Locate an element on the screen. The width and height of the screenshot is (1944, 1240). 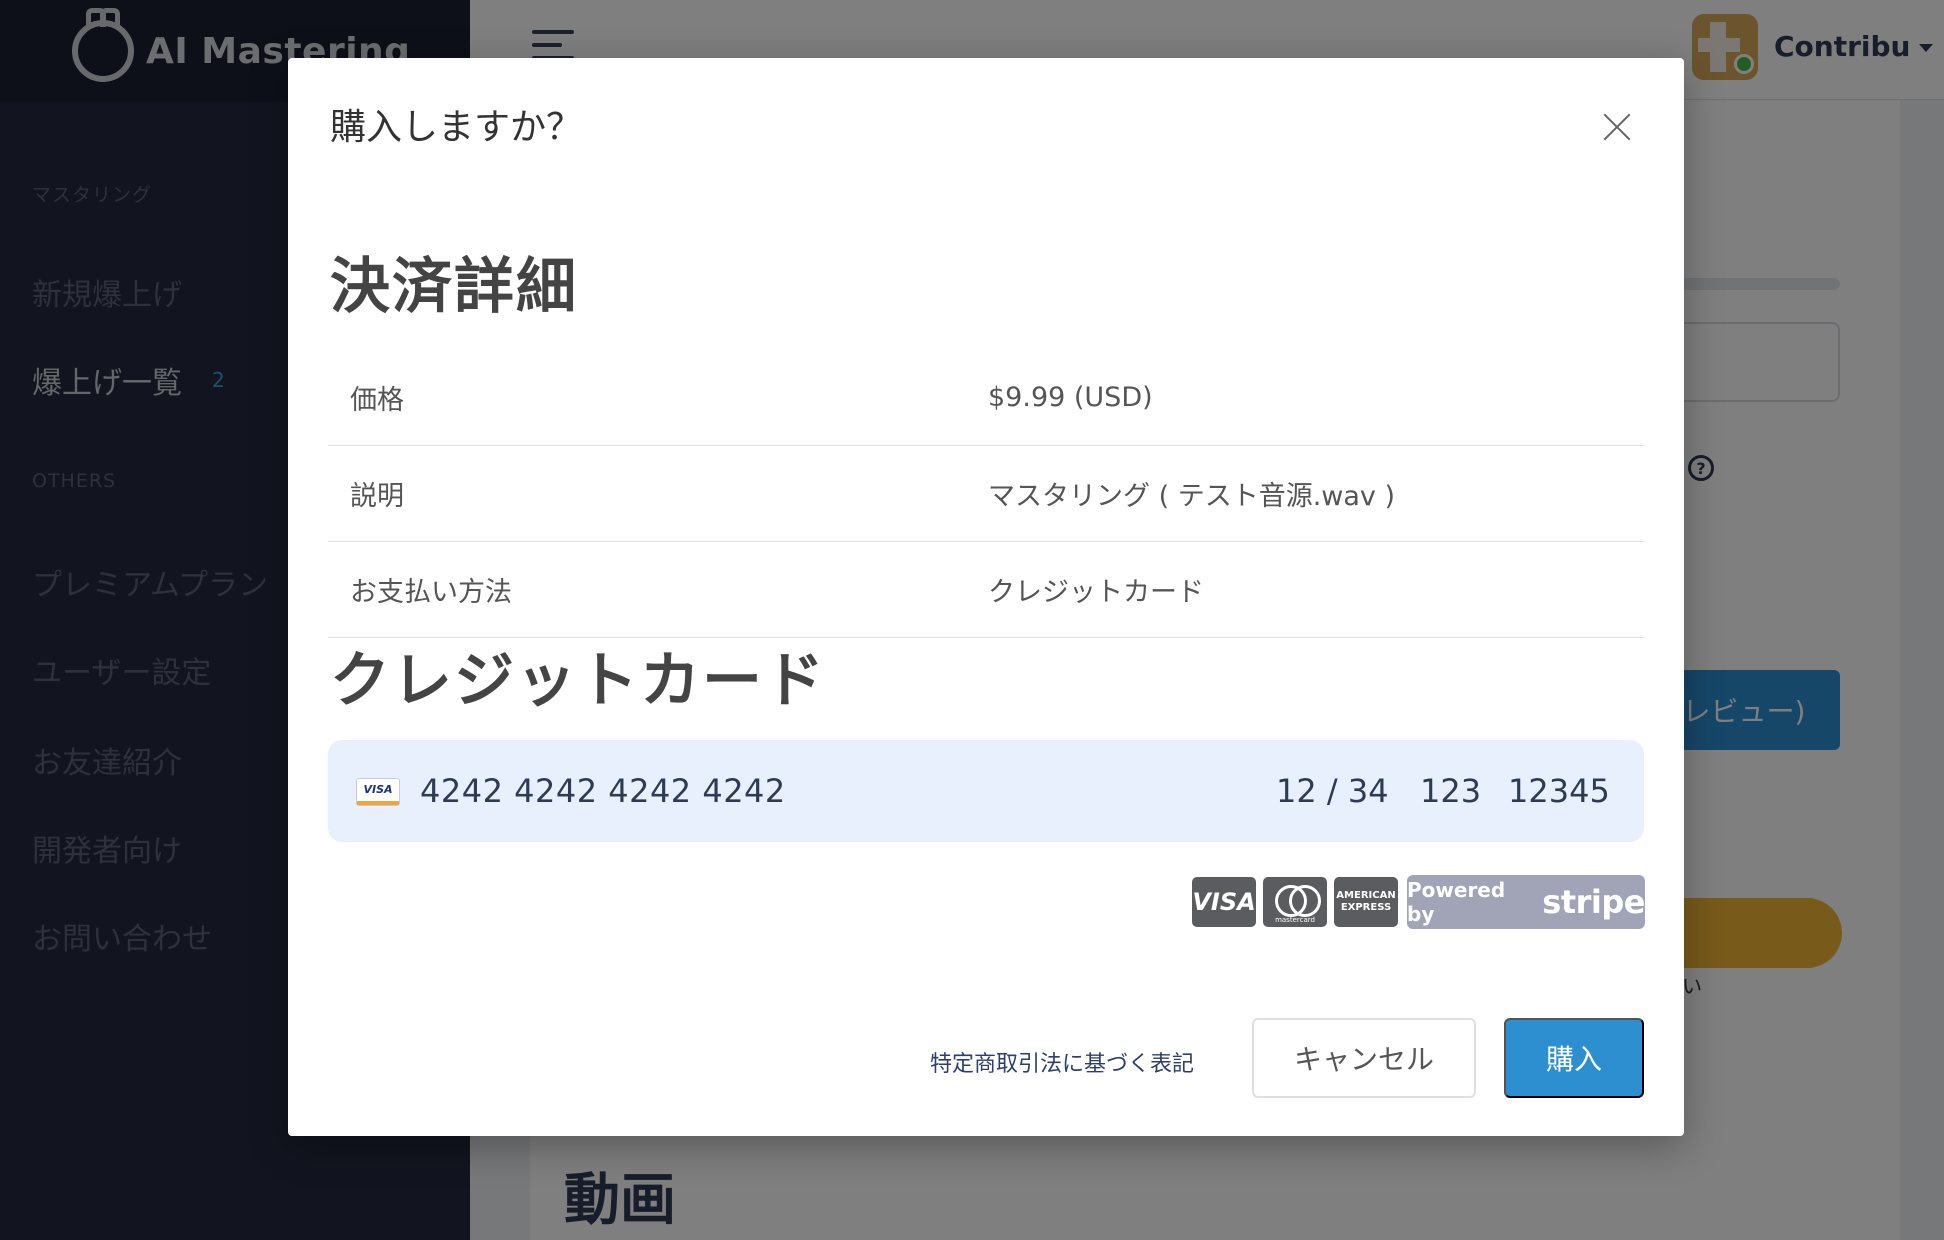
detail-label: 価格 is located at coordinates (377, 400).